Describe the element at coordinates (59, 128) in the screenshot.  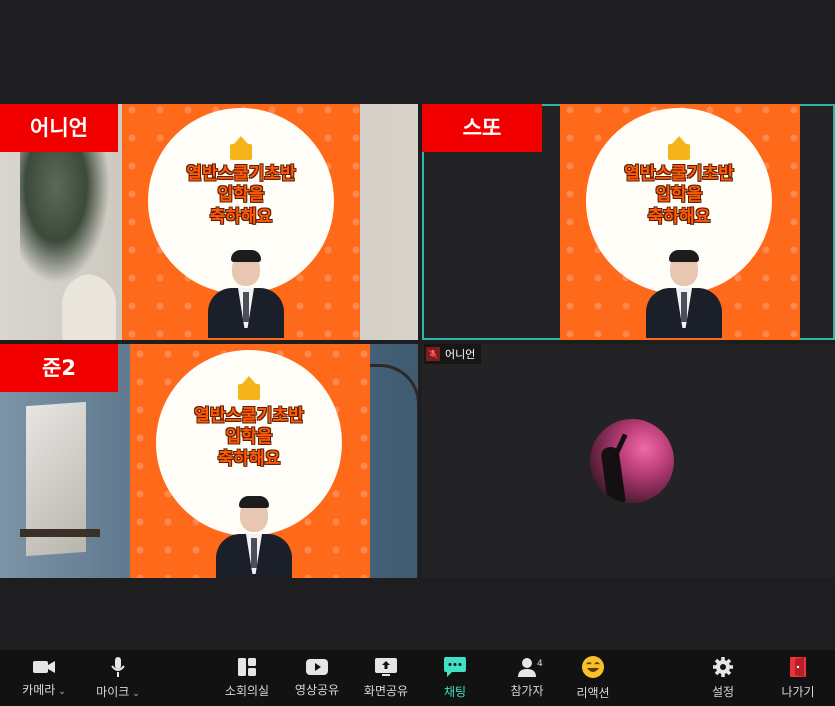
I see `name-tag: 어니언` at that location.